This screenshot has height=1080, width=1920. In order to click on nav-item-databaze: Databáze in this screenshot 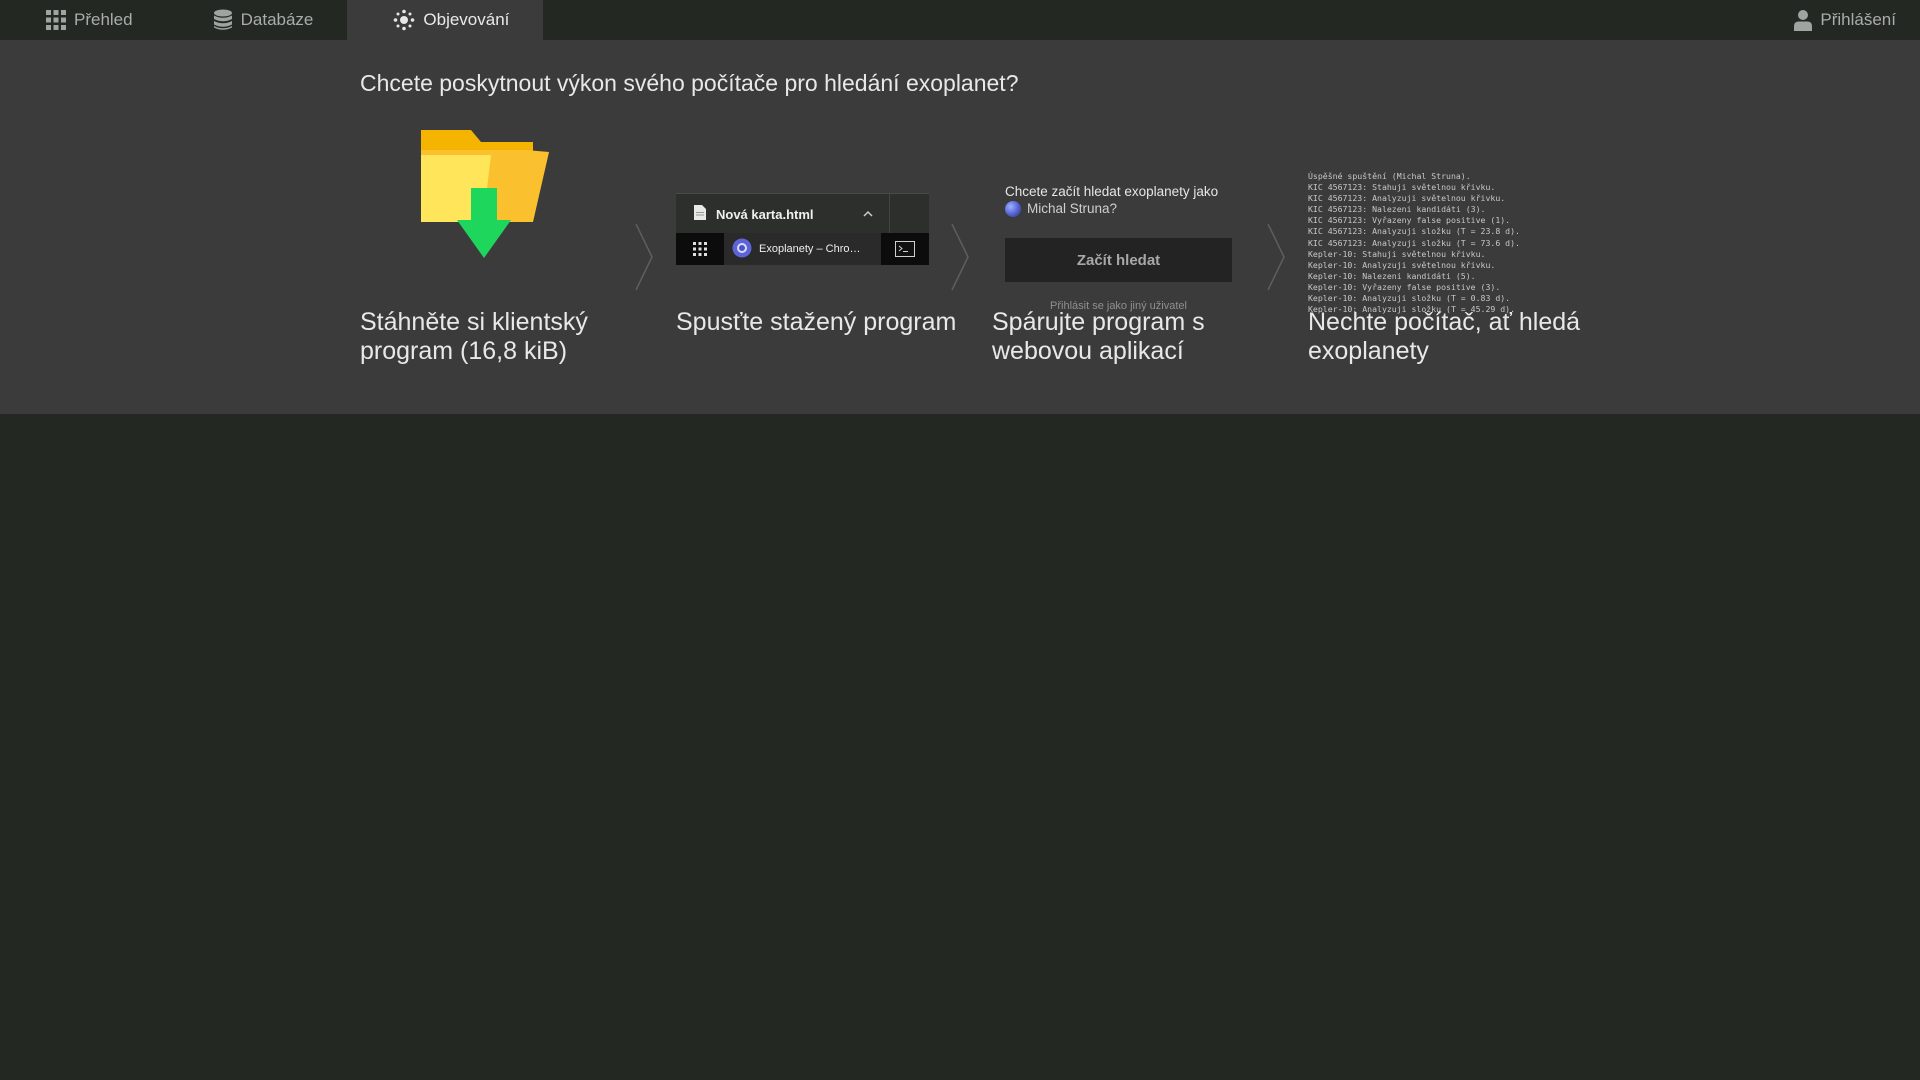, I will do `click(257, 20)`.